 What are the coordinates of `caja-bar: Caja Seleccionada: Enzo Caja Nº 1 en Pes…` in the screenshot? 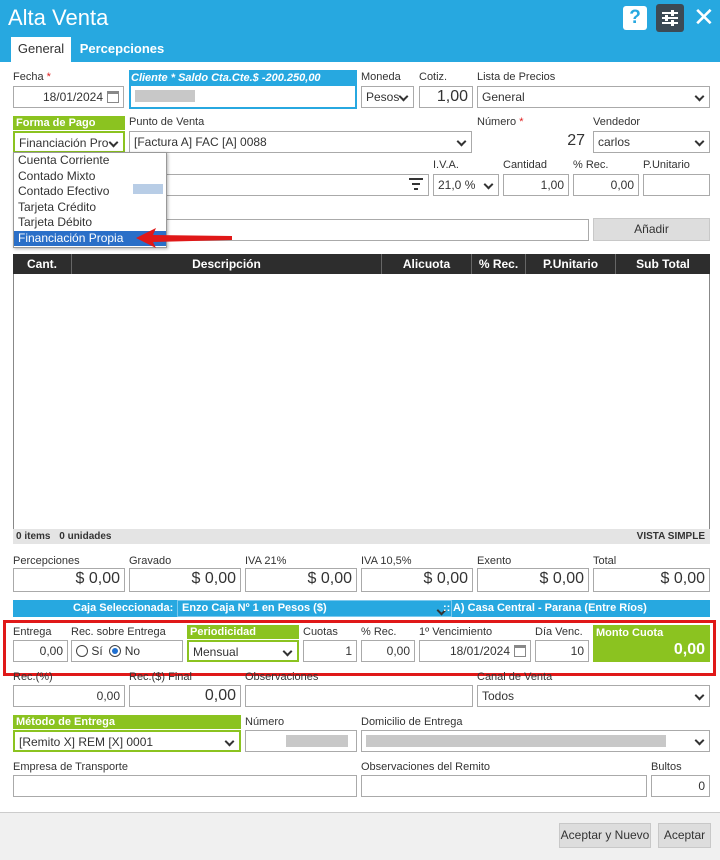 It's located at (361, 608).